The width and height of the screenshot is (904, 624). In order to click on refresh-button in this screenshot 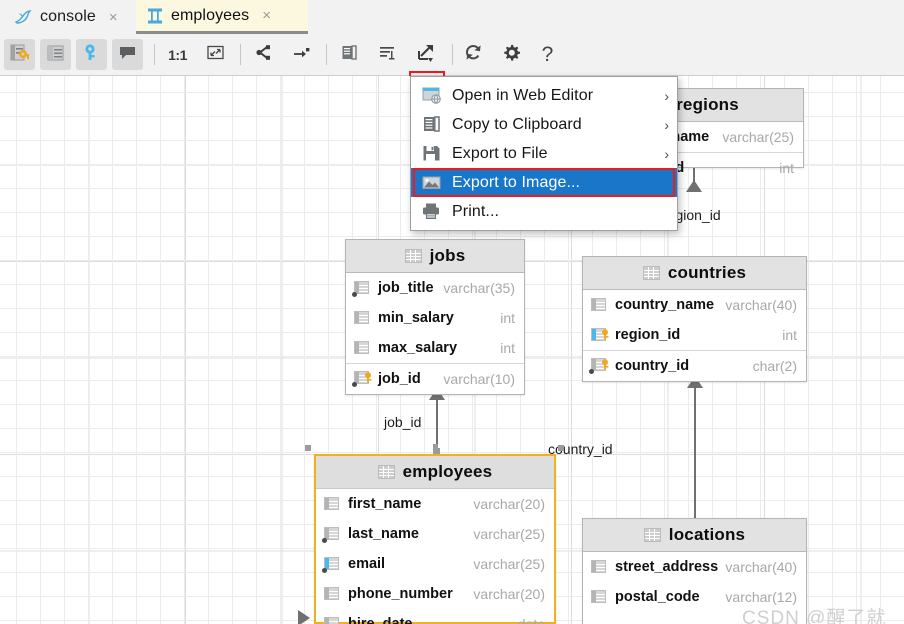, I will do `click(473, 54)`.